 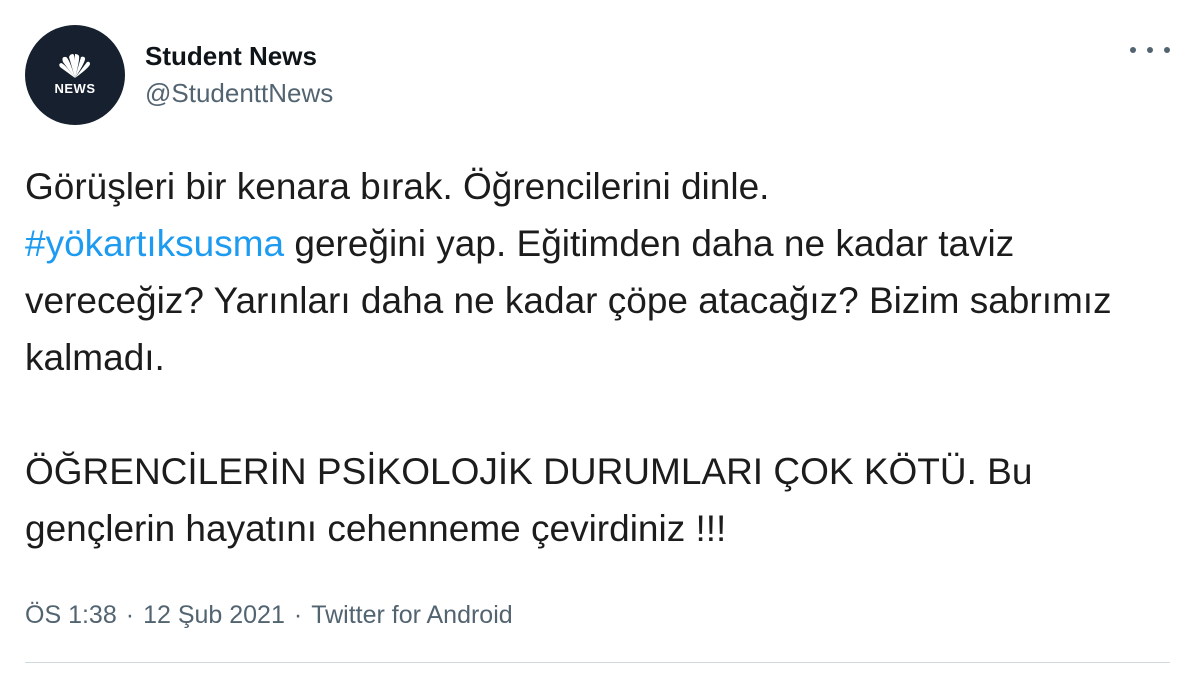 I want to click on tweet-header: NEWS Student News @StudenttNews, so click(x=179, y=75).